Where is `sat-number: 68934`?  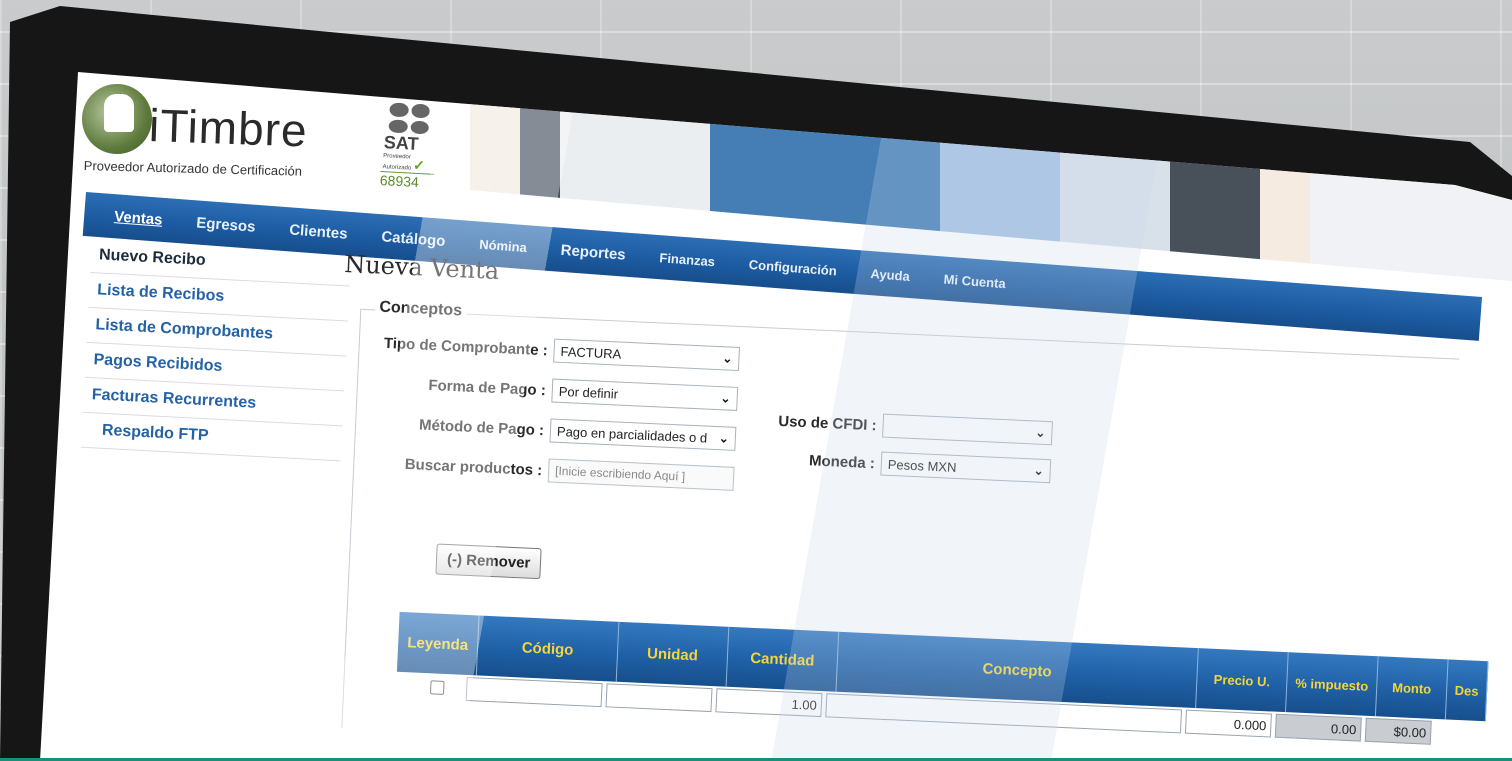 sat-number: 68934 is located at coordinates (407, 181).